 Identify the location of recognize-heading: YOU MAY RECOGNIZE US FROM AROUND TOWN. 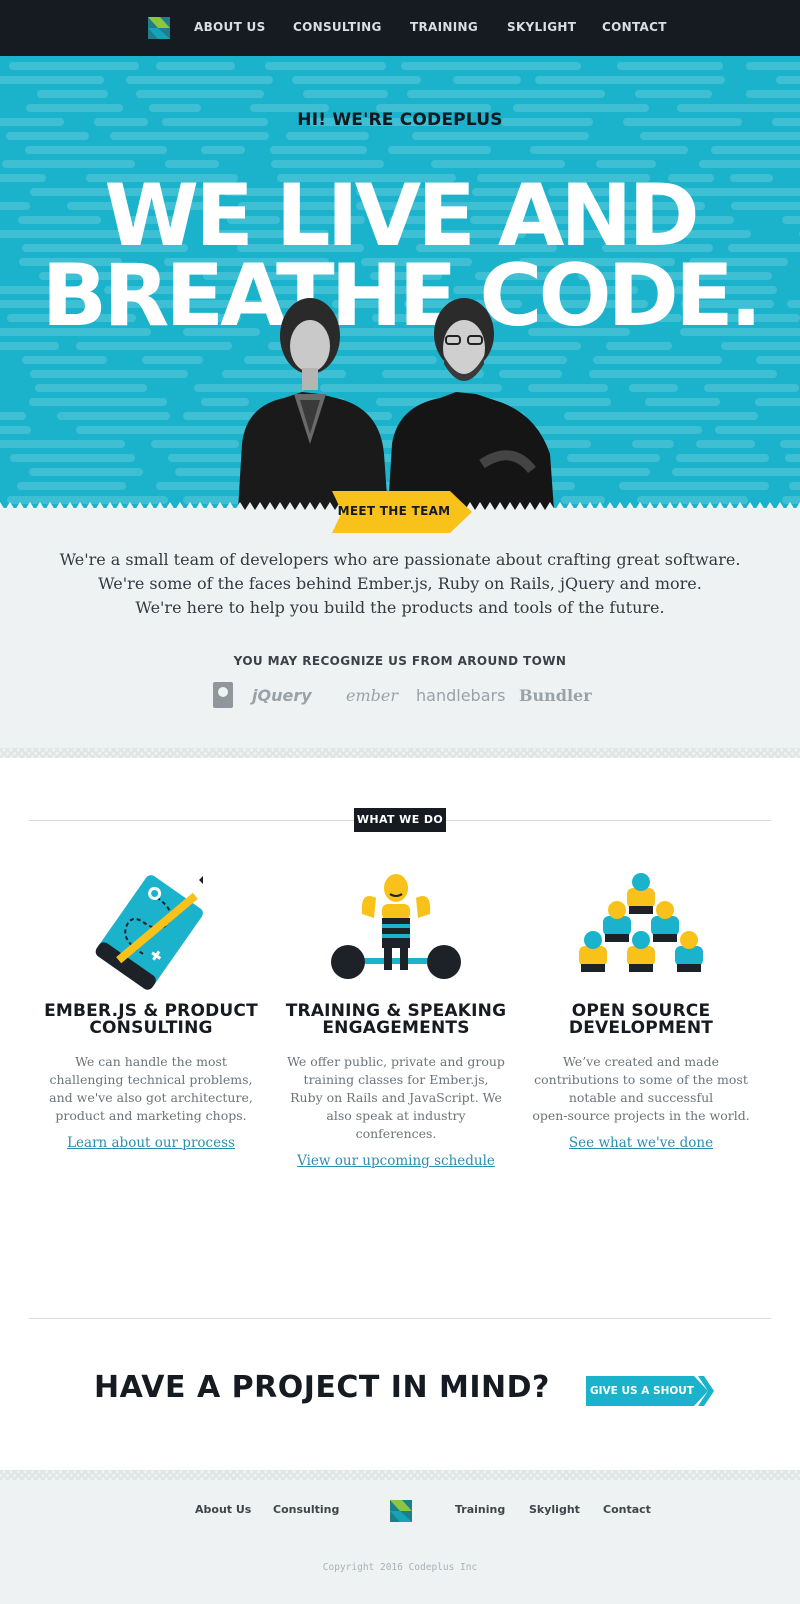
(400, 661).